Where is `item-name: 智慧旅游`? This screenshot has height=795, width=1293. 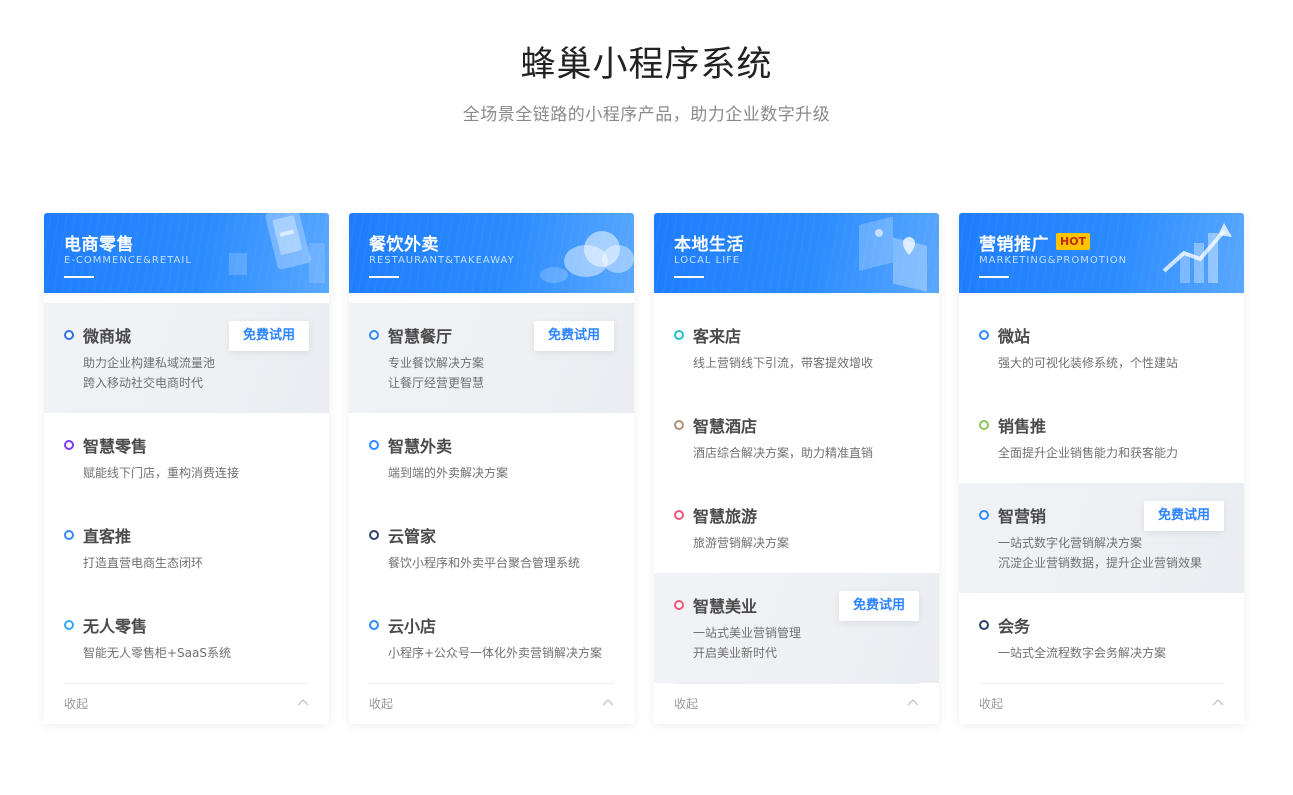
item-name: 智慧旅游 is located at coordinates (725, 516).